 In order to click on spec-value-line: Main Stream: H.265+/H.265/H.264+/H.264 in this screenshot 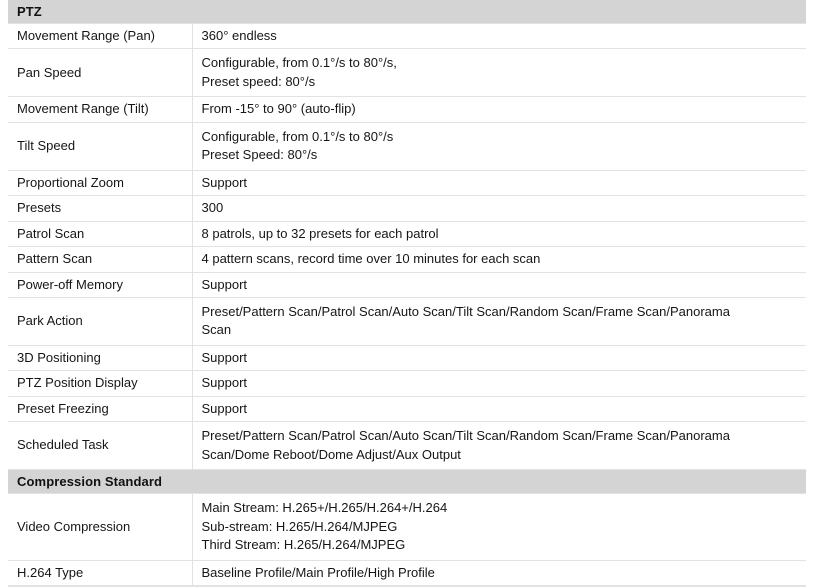, I will do `click(324, 508)`.